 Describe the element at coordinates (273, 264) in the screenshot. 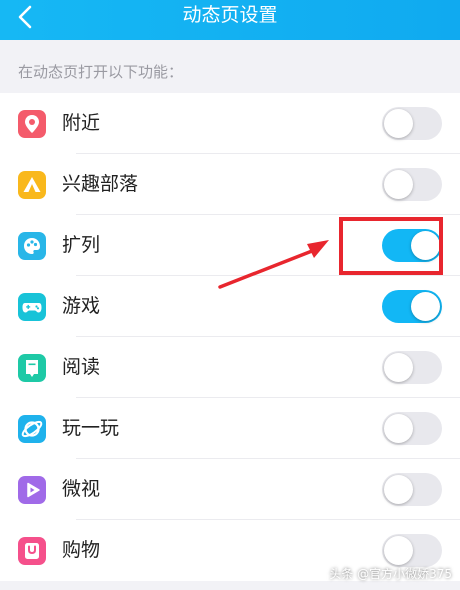

I see `annotation-arrow-icon` at that location.